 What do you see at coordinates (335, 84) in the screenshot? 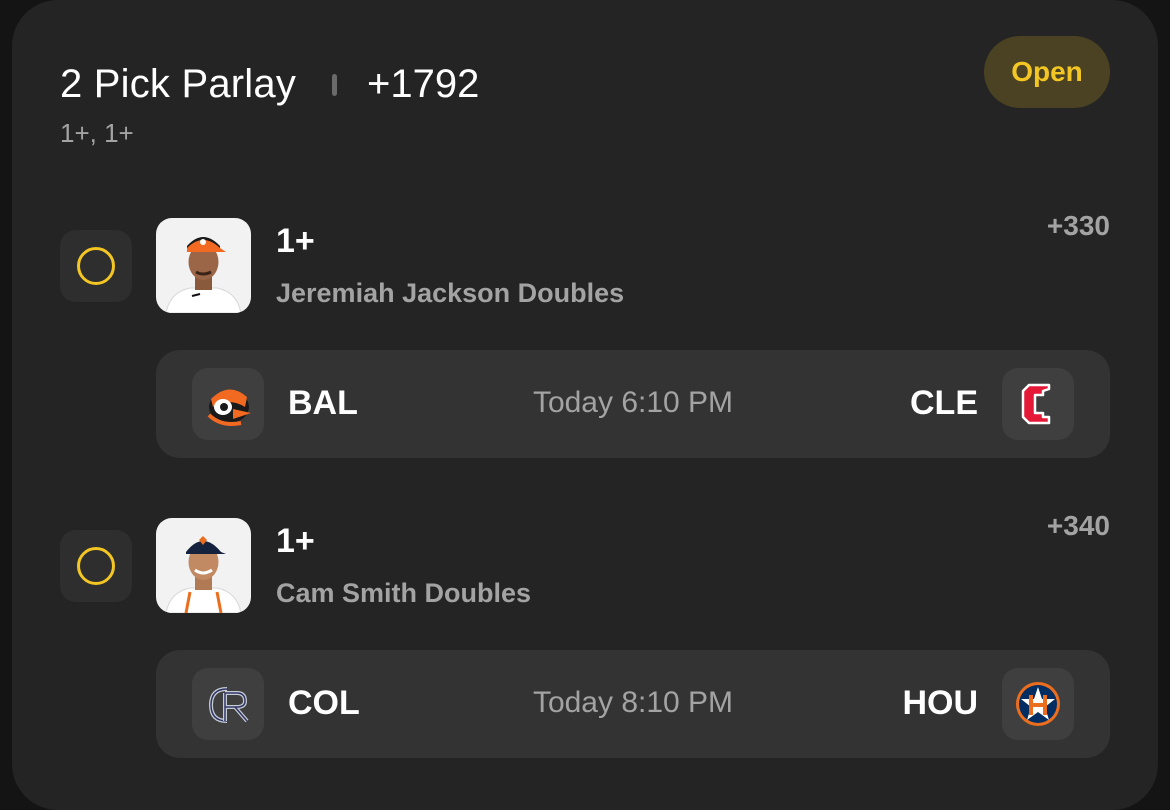
I see `header-divider` at bounding box center [335, 84].